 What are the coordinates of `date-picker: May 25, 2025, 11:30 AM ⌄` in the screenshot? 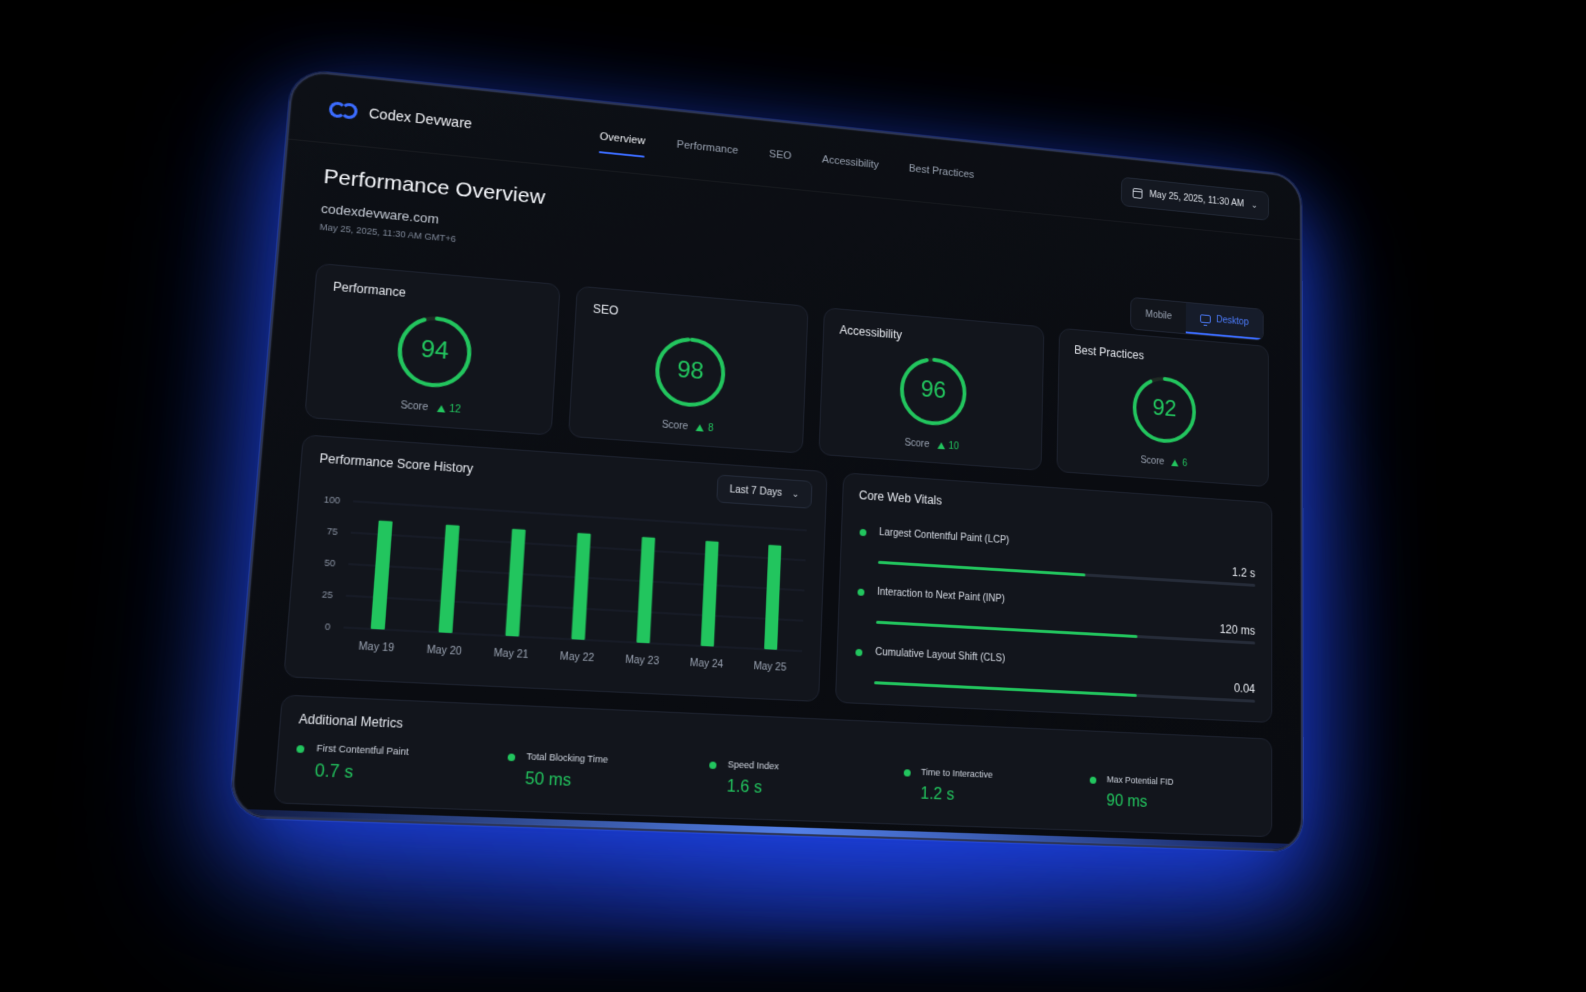 It's located at (1194, 198).